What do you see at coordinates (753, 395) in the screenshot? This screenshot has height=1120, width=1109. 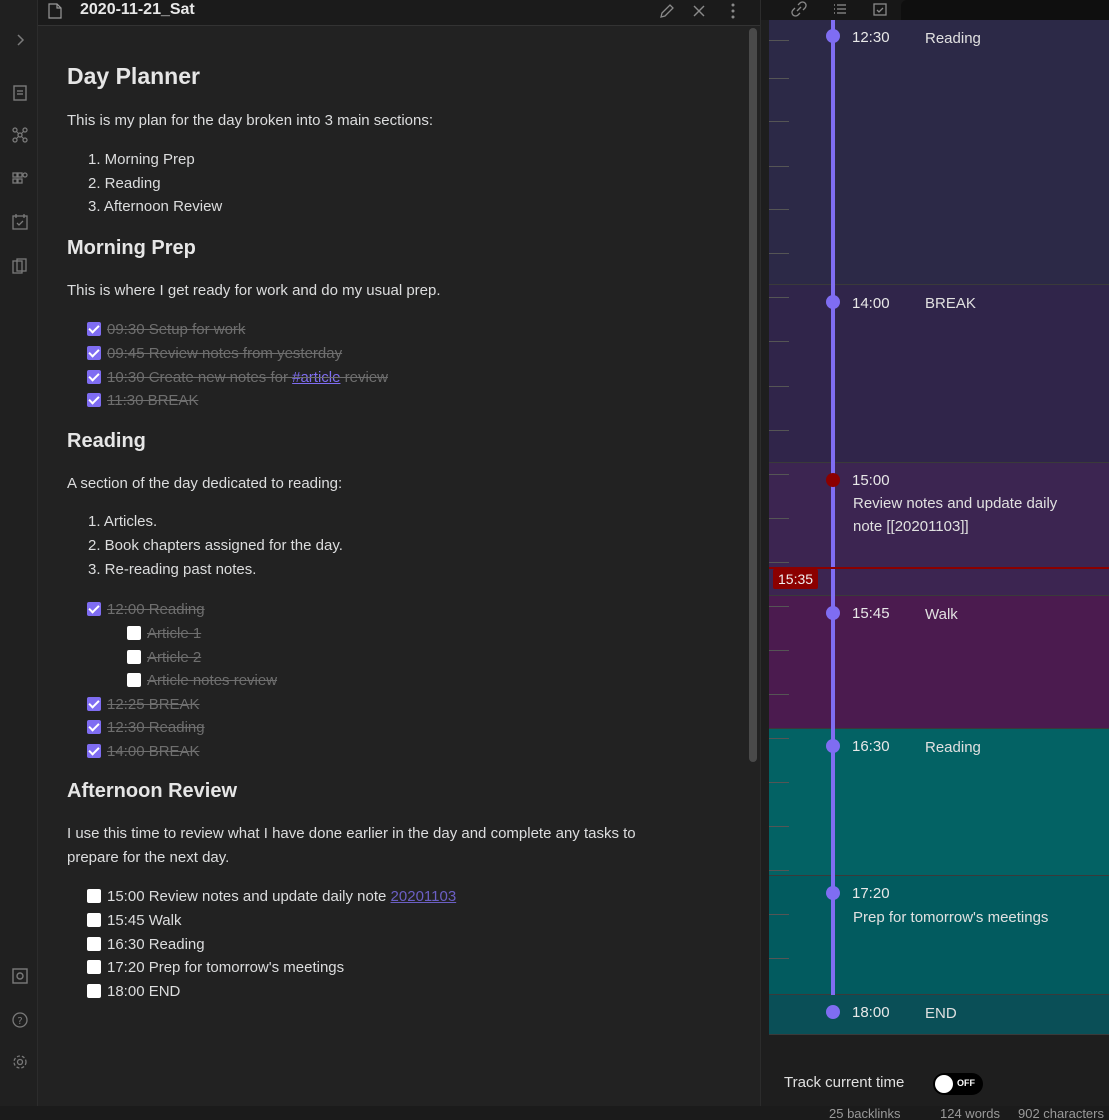 I see `editor-scrollbar` at bounding box center [753, 395].